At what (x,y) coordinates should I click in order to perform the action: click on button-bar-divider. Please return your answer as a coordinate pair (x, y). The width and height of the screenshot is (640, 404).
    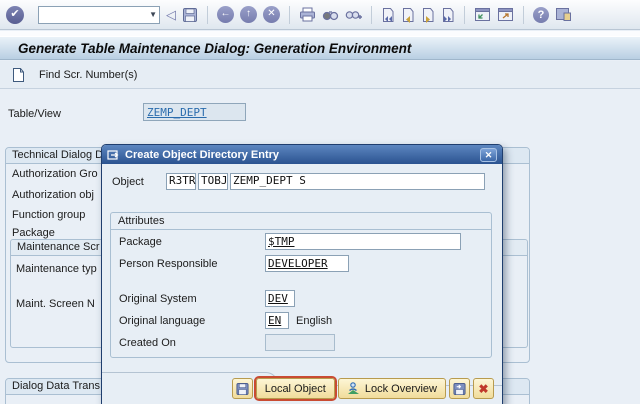
    Looking at the image, I should click on (177, 372).